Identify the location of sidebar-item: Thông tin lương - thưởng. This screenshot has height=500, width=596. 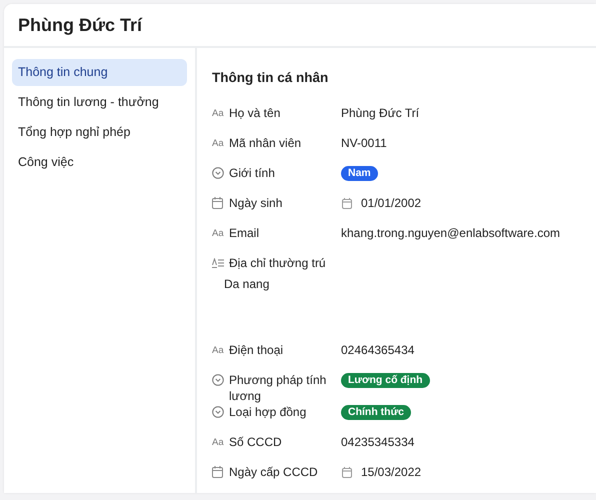
(99, 102).